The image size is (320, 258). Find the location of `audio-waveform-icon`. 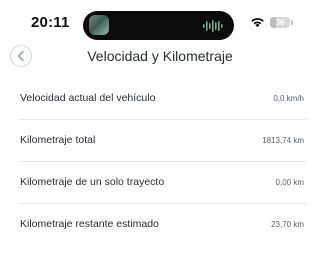

audio-waveform-icon is located at coordinates (213, 26).